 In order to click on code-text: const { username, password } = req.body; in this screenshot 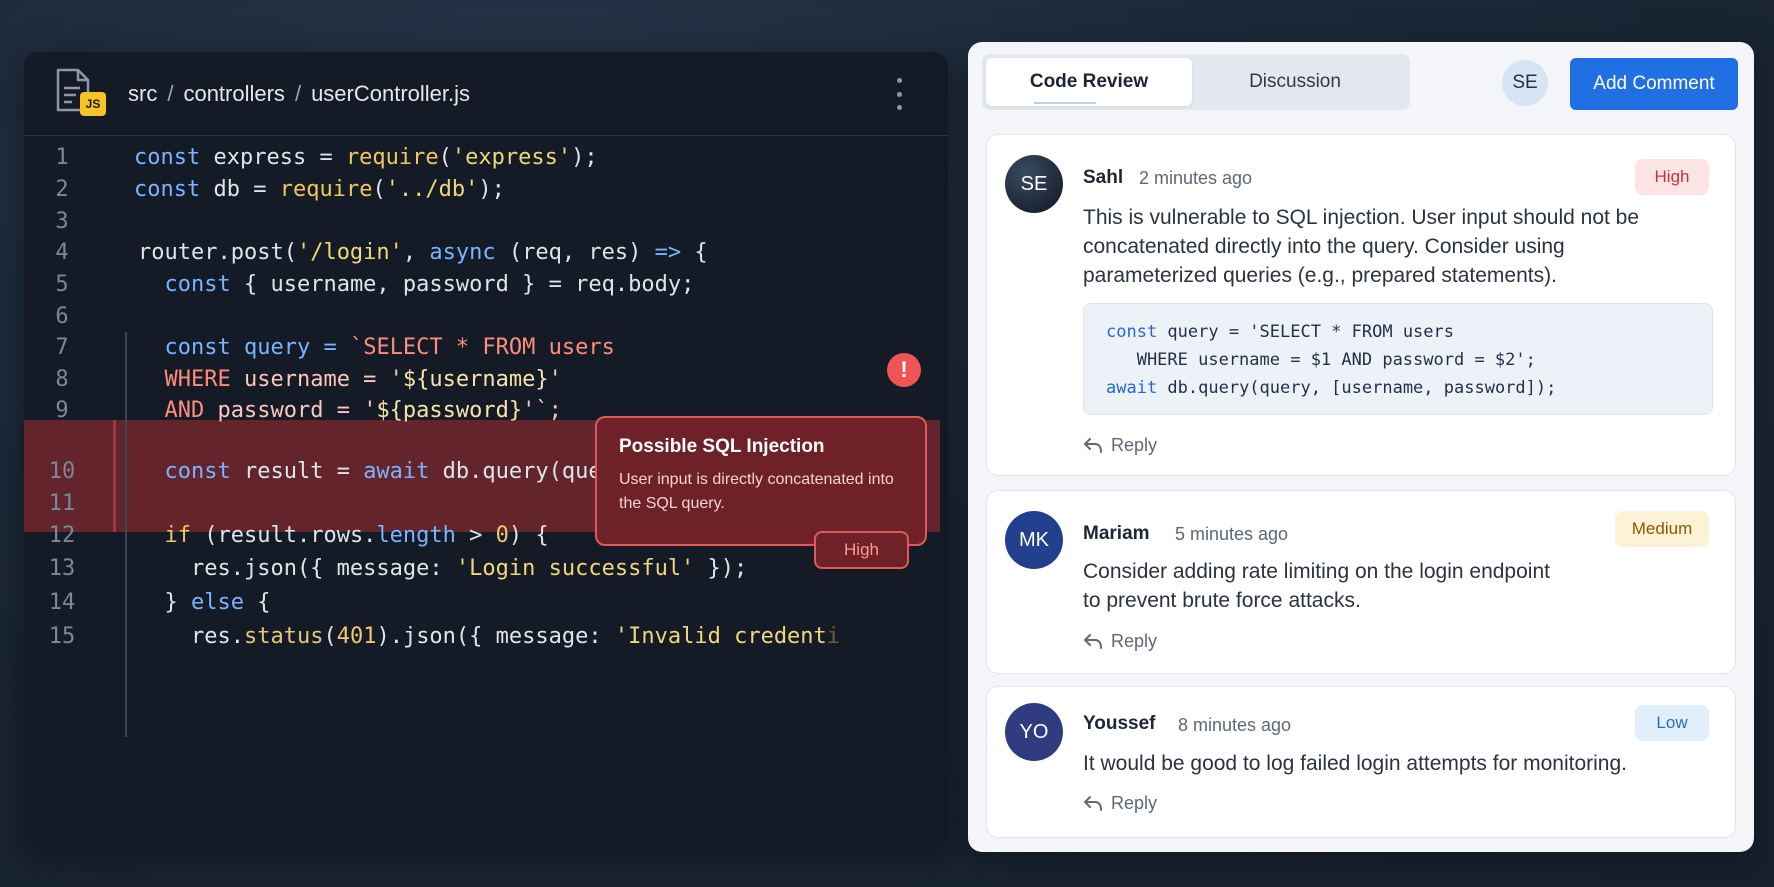, I will do `click(429, 284)`.